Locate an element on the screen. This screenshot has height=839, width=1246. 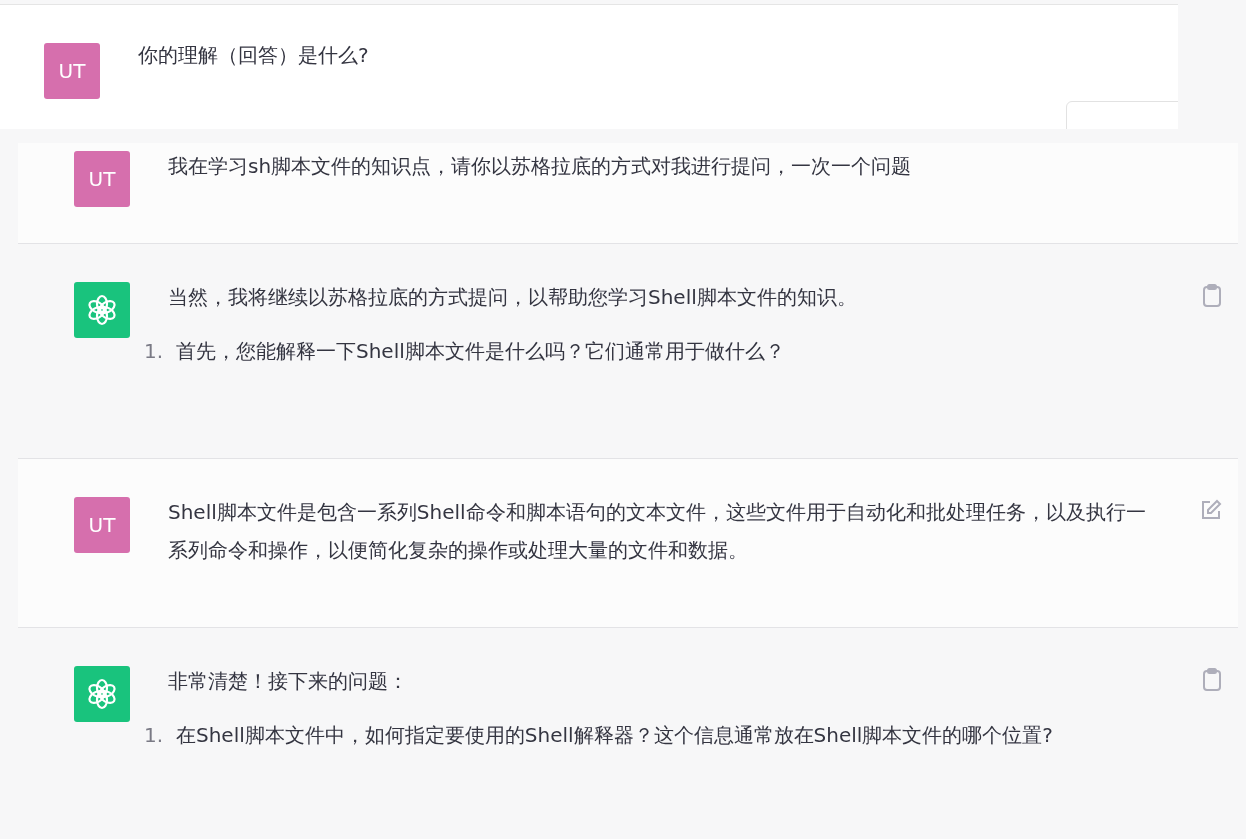
message-text: 非常清楚！接下来的问题： is located at coordinates (288, 681).